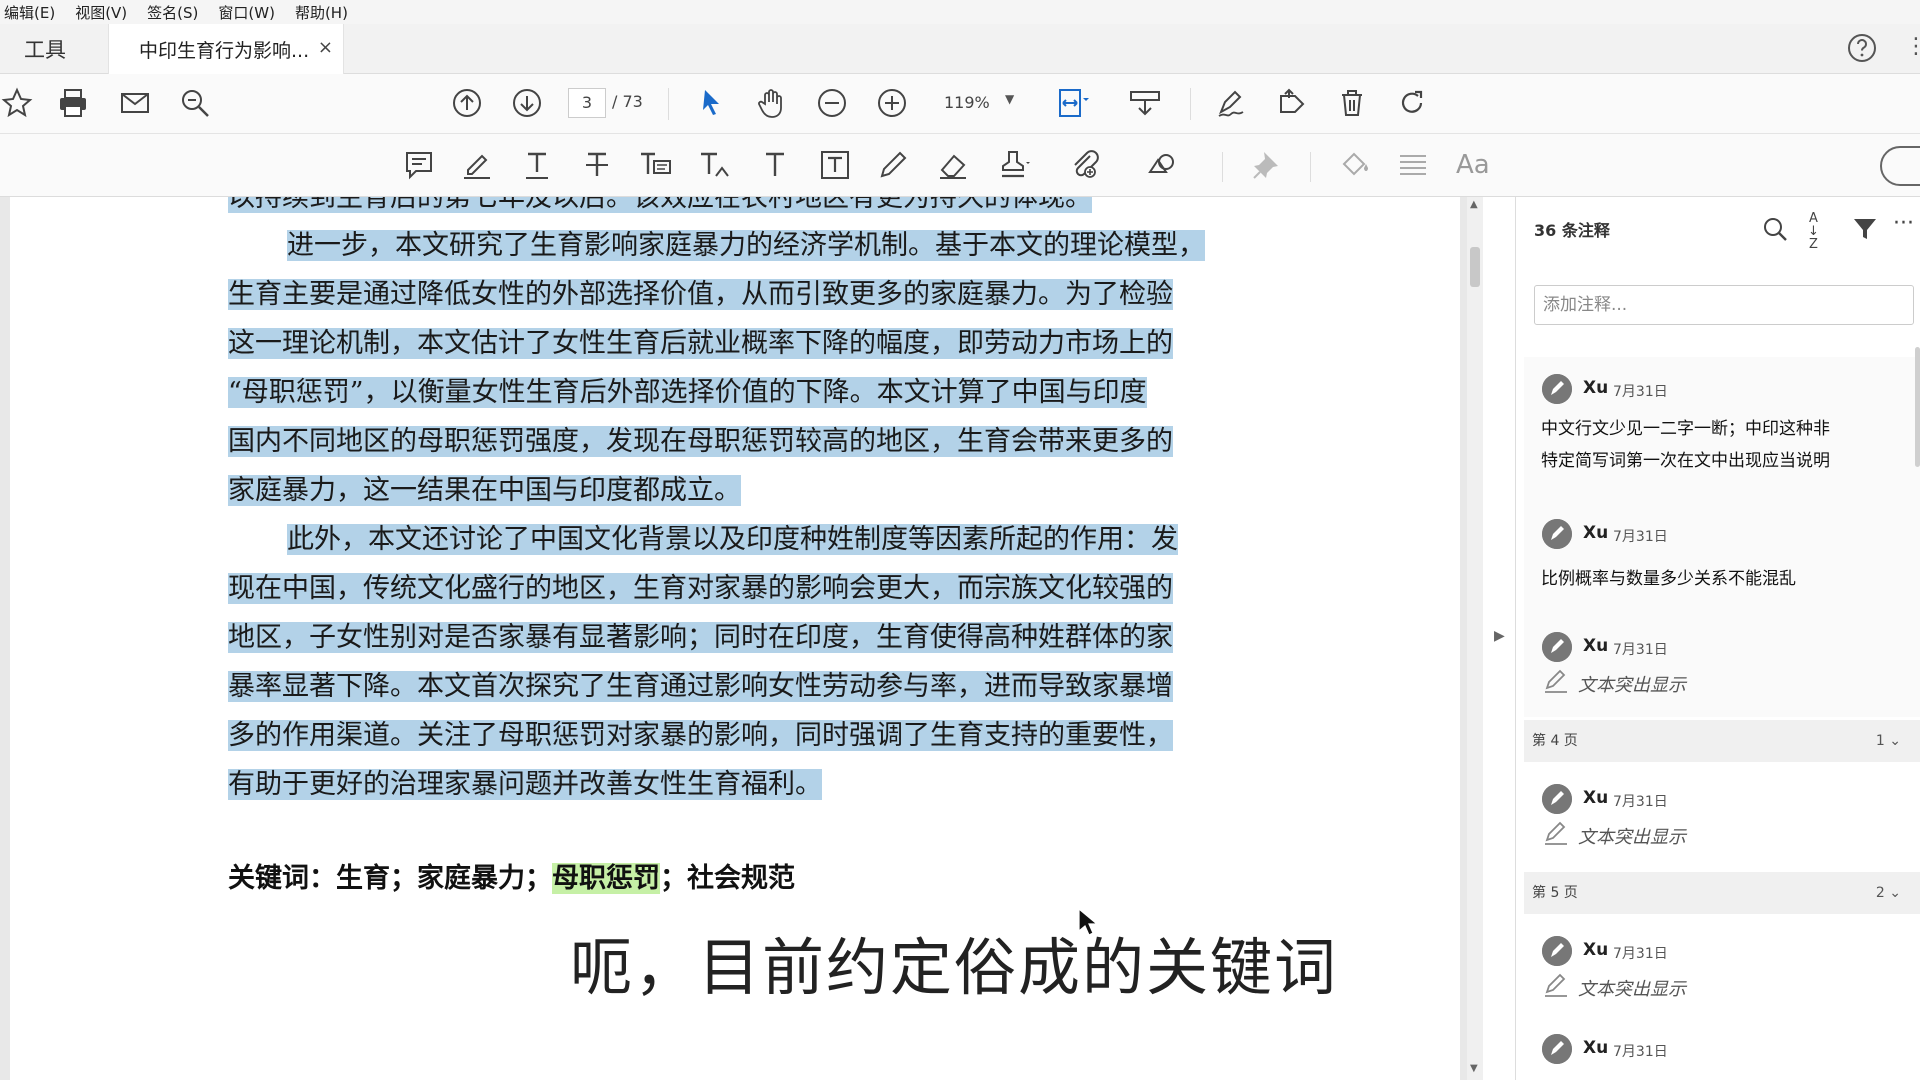  What do you see at coordinates (1413, 165) in the screenshot?
I see `line-style-icon` at bounding box center [1413, 165].